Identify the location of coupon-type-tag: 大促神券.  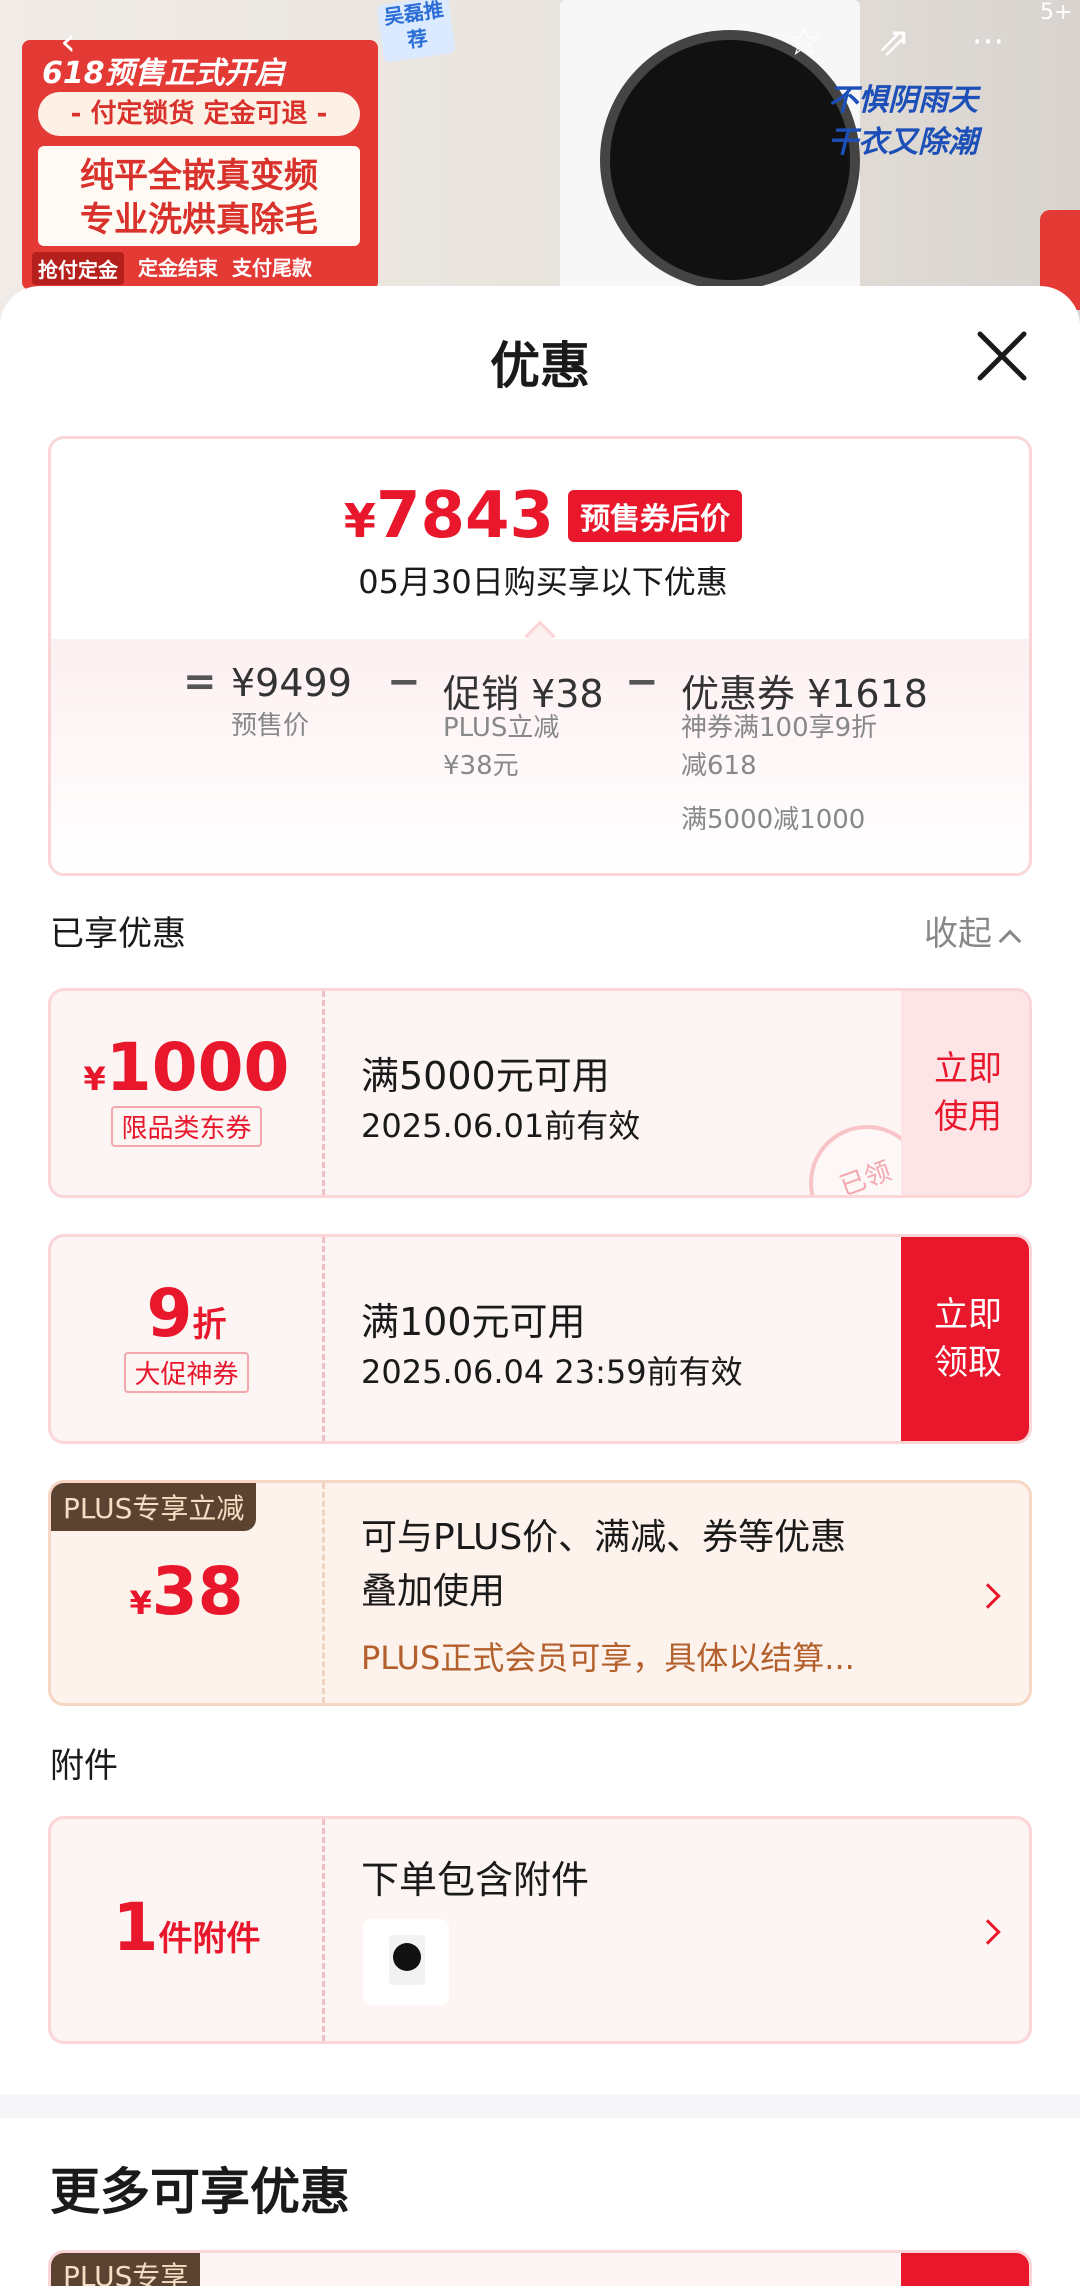
(186, 1372).